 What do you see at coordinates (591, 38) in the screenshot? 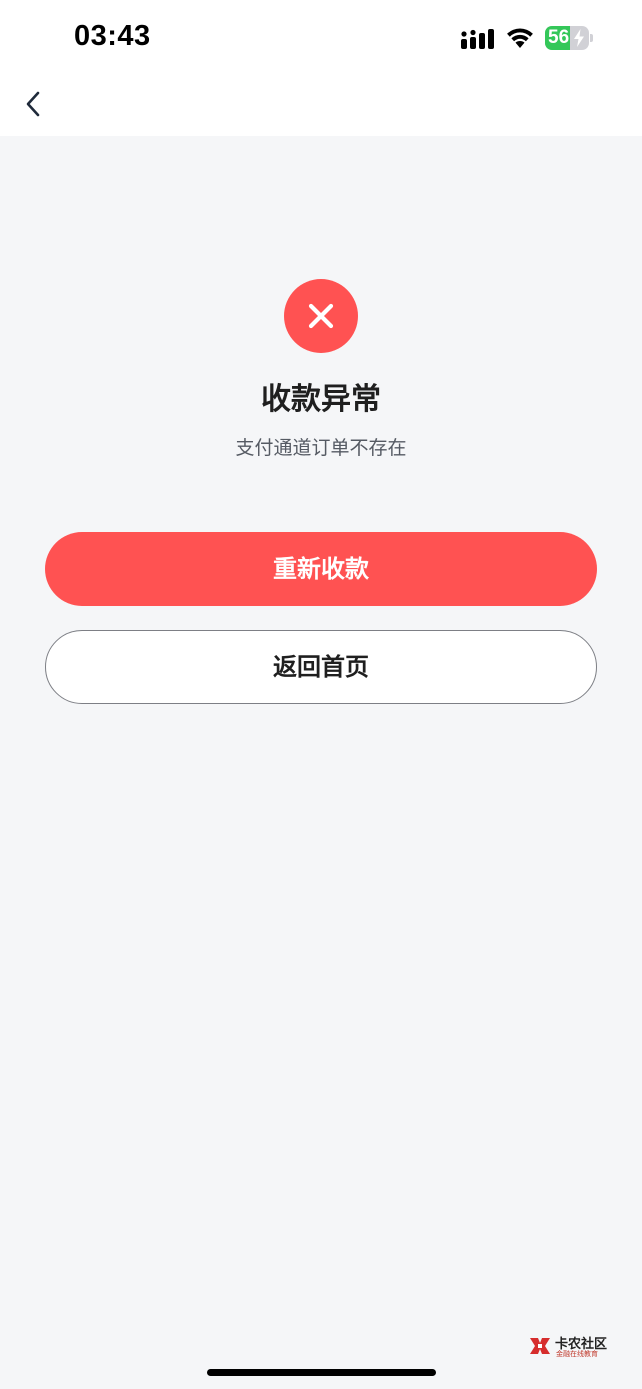
I see `battery-cap` at bounding box center [591, 38].